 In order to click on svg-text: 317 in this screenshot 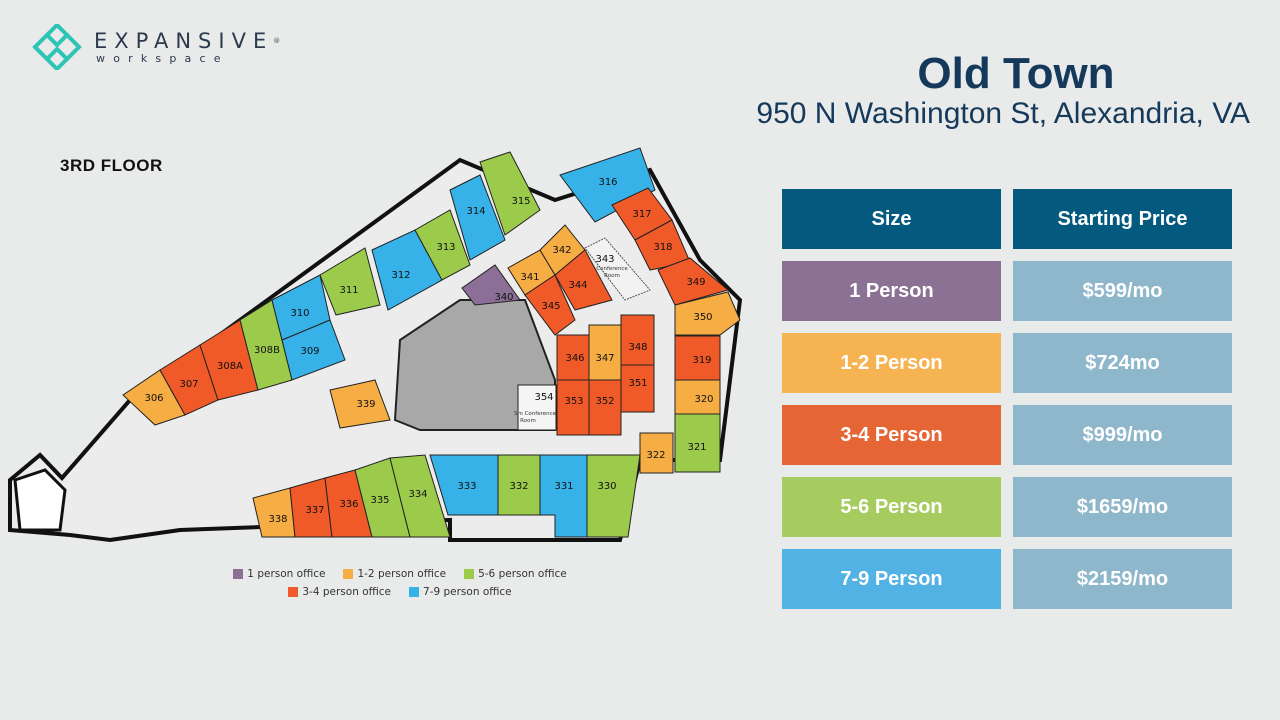, I will do `click(641, 214)`.